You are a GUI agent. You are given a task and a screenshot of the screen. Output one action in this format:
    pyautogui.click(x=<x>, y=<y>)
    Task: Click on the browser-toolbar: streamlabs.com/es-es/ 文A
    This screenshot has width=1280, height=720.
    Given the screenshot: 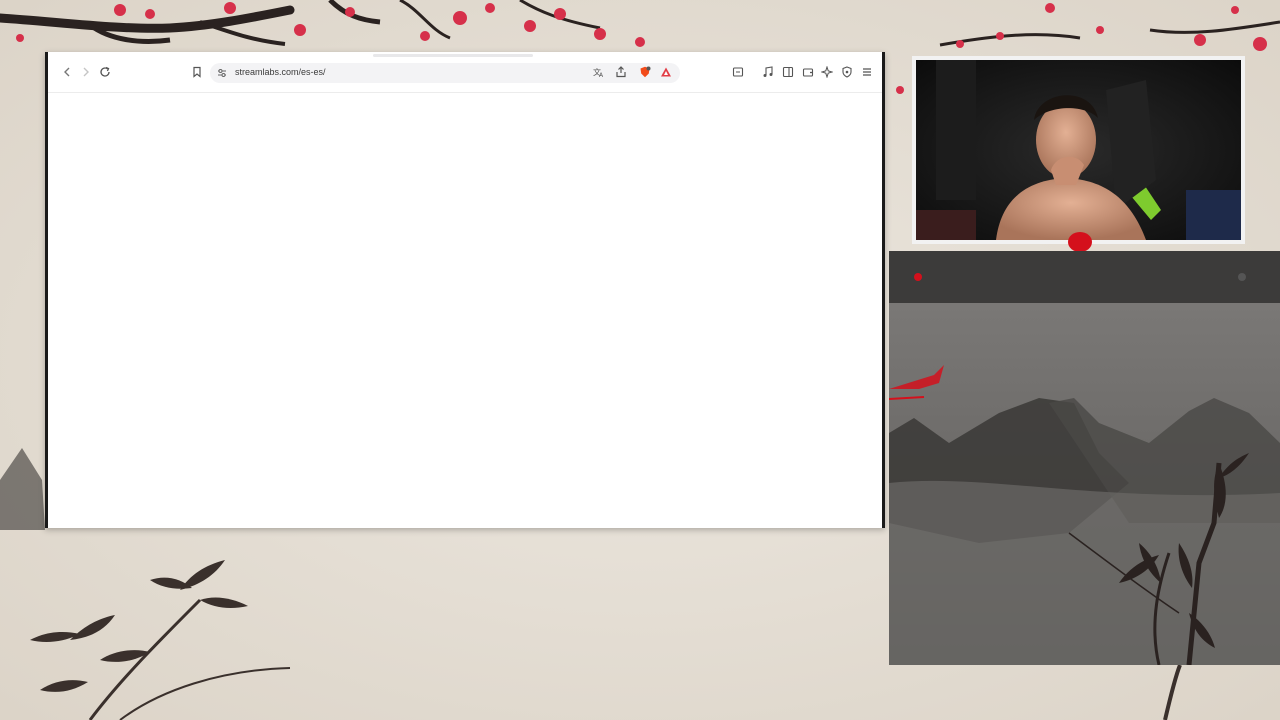 What is the action you would take?
    pyautogui.click(x=465, y=72)
    